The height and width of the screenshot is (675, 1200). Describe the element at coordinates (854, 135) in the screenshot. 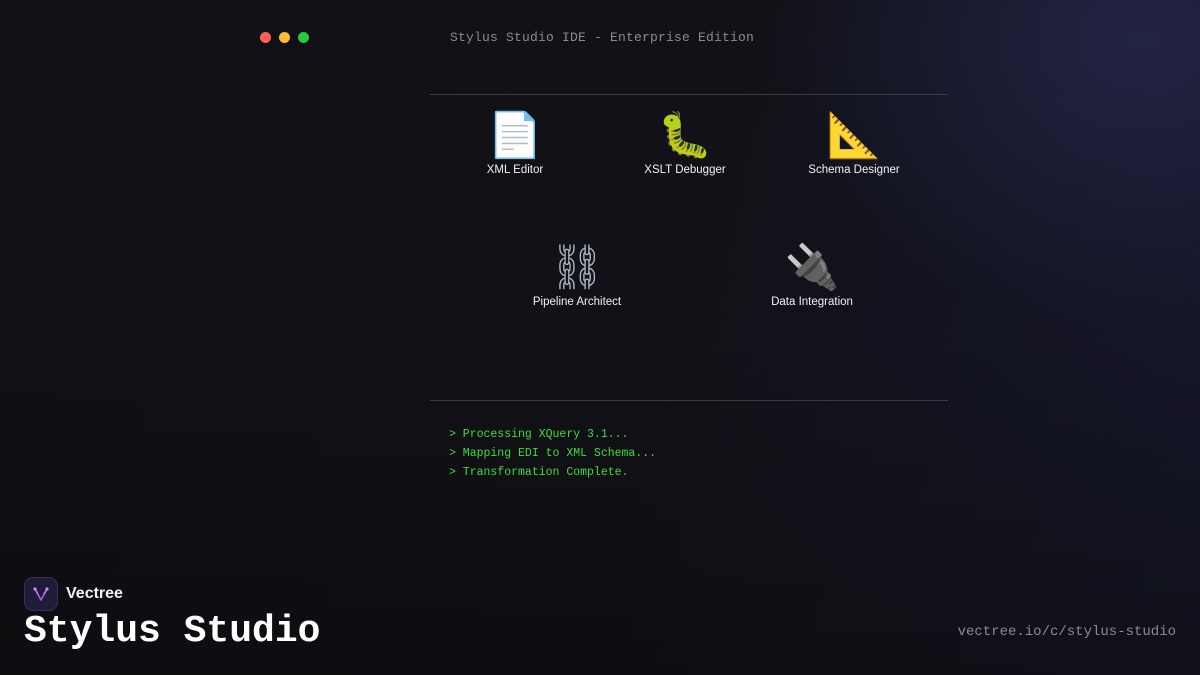

I see `triangle-ruler-icon: 📐` at that location.